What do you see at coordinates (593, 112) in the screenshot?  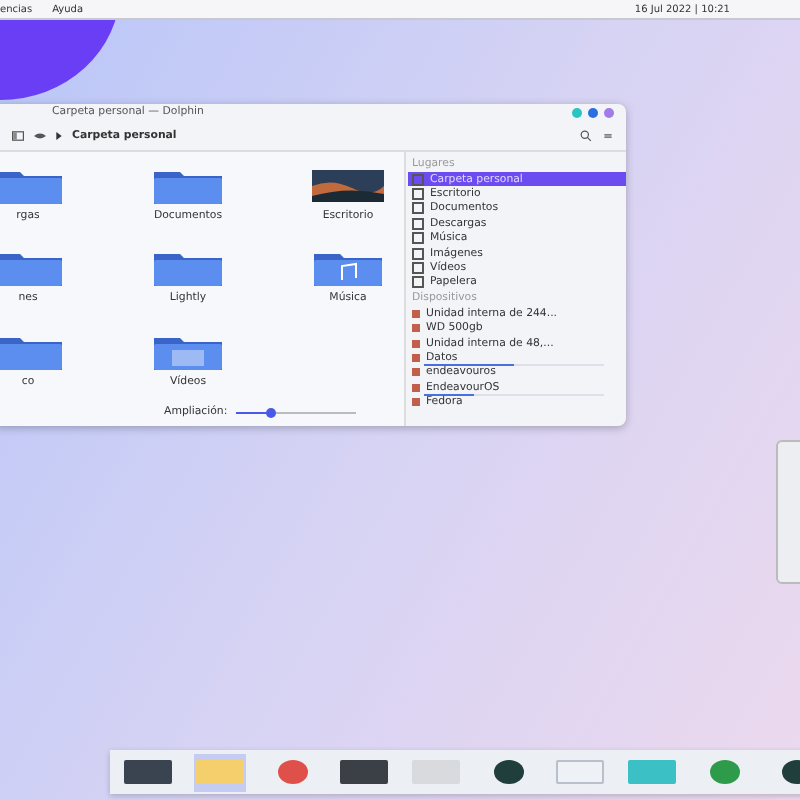 I see `maximize-button` at bounding box center [593, 112].